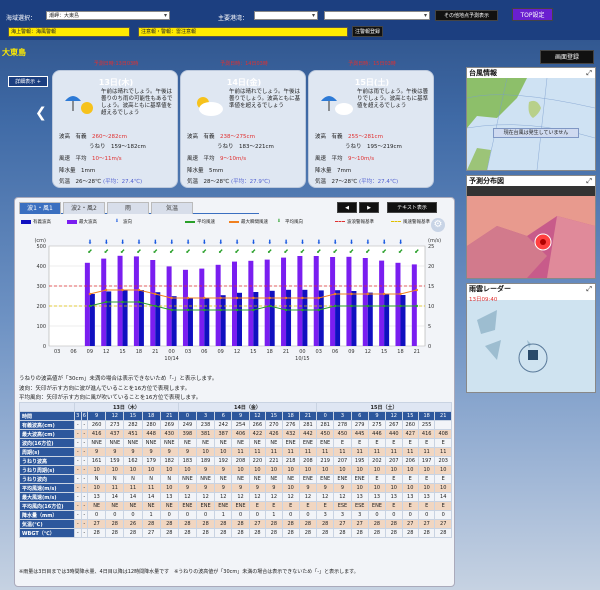 Image resolution: width=600 pixels, height=590 pixels. What do you see at coordinates (133, 434) in the screenshot?
I see `table-cell: 451` at bounding box center [133, 434].